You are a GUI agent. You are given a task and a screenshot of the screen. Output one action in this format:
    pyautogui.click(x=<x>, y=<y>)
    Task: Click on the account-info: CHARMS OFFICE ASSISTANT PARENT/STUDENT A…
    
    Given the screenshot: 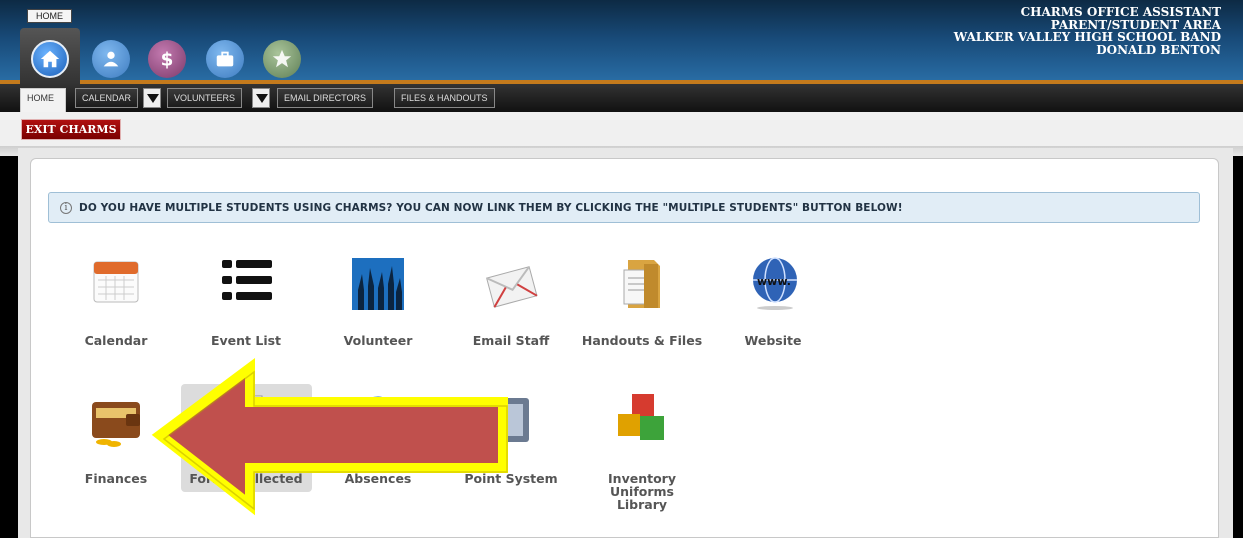 What is the action you would take?
    pyautogui.click(x=1087, y=31)
    